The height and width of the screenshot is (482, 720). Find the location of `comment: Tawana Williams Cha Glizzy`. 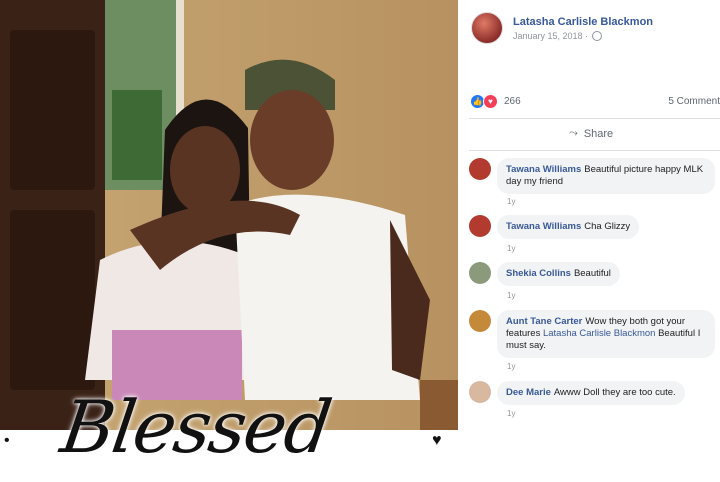

comment: Tawana Williams Cha Glizzy is located at coordinates (554, 227).